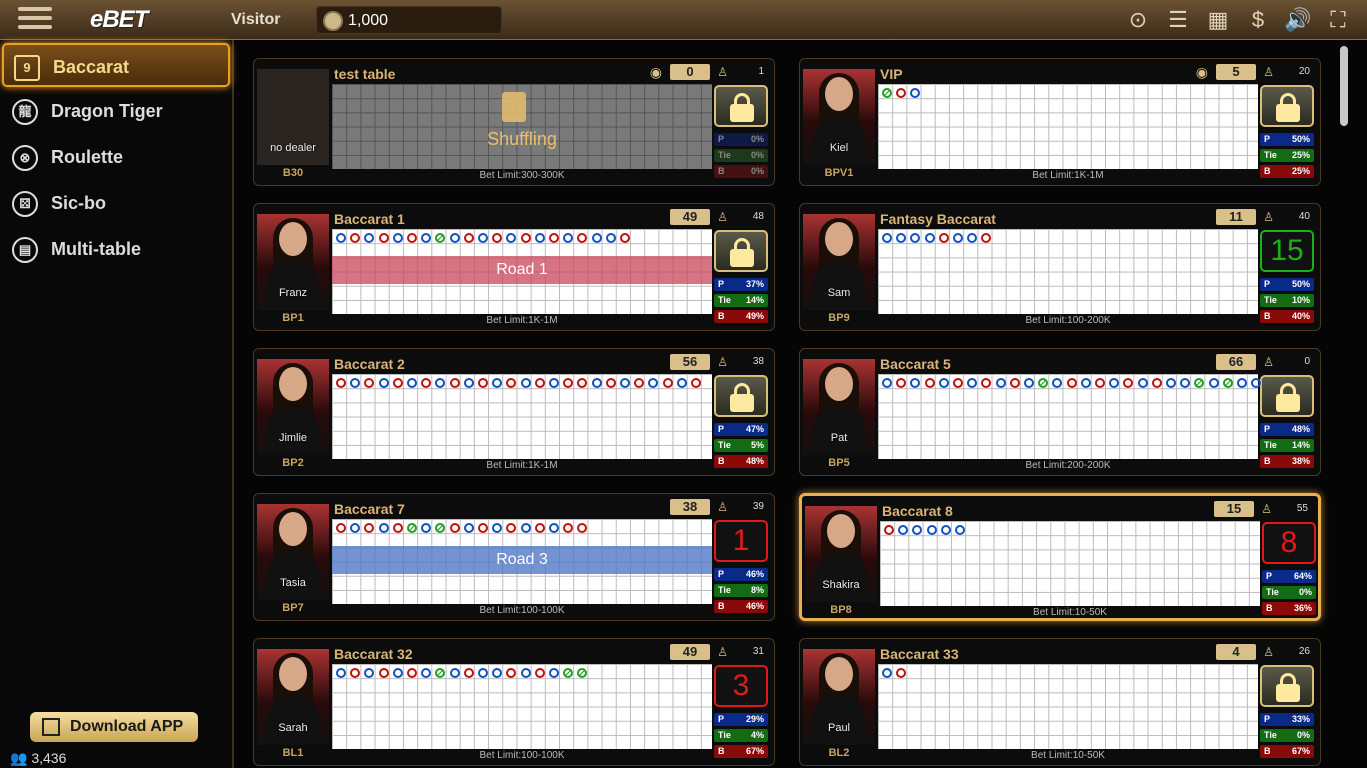  Describe the element at coordinates (369, 364) in the screenshot. I see `table-title: Baccarat 2` at that location.